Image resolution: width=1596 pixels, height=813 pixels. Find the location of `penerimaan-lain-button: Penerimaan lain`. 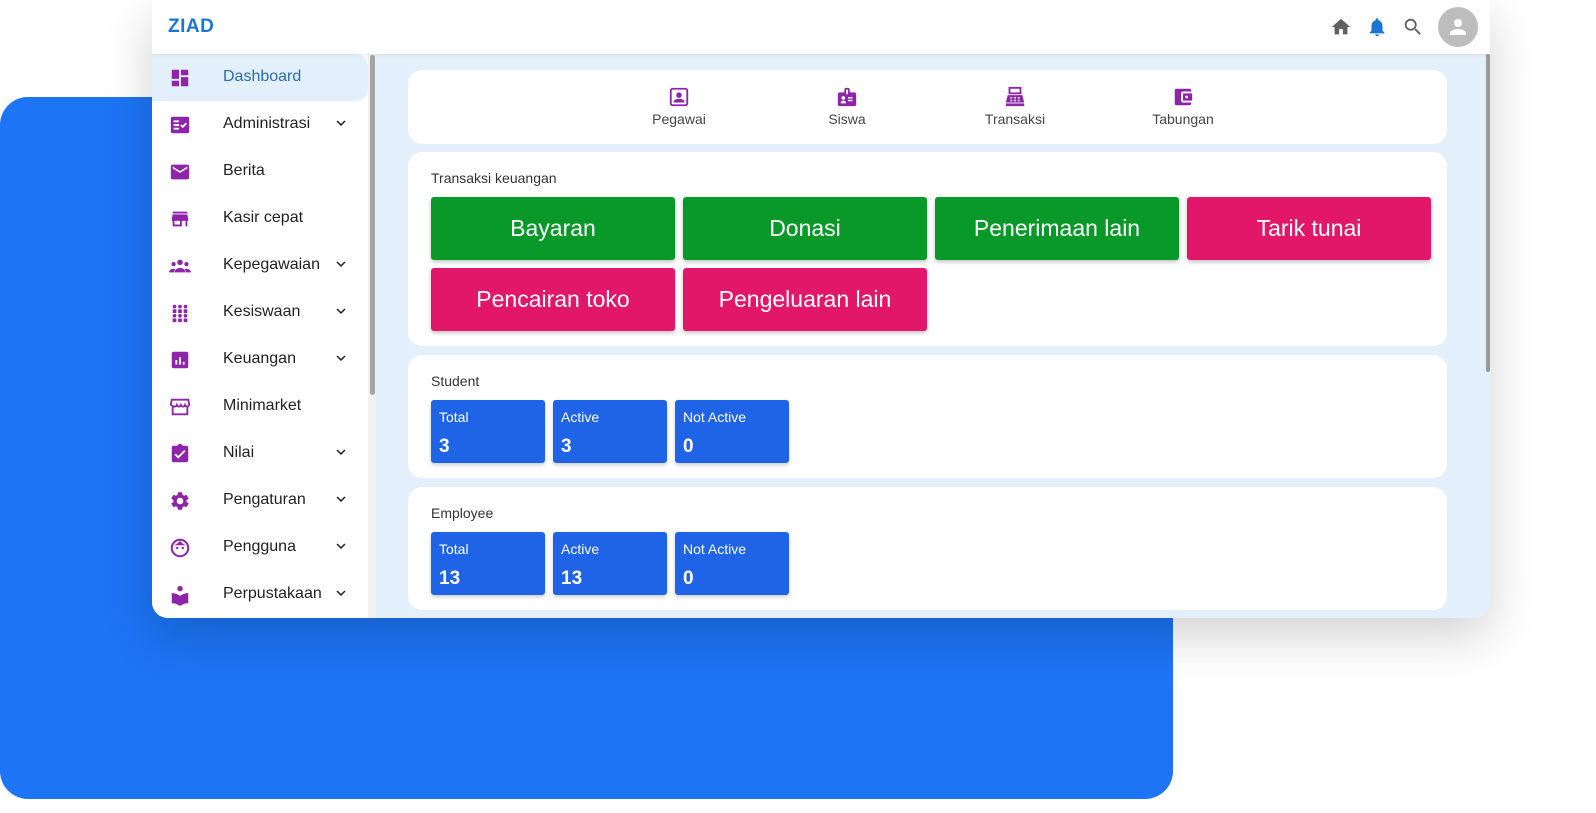

penerimaan-lain-button: Penerimaan lain is located at coordinates (1057, 228).